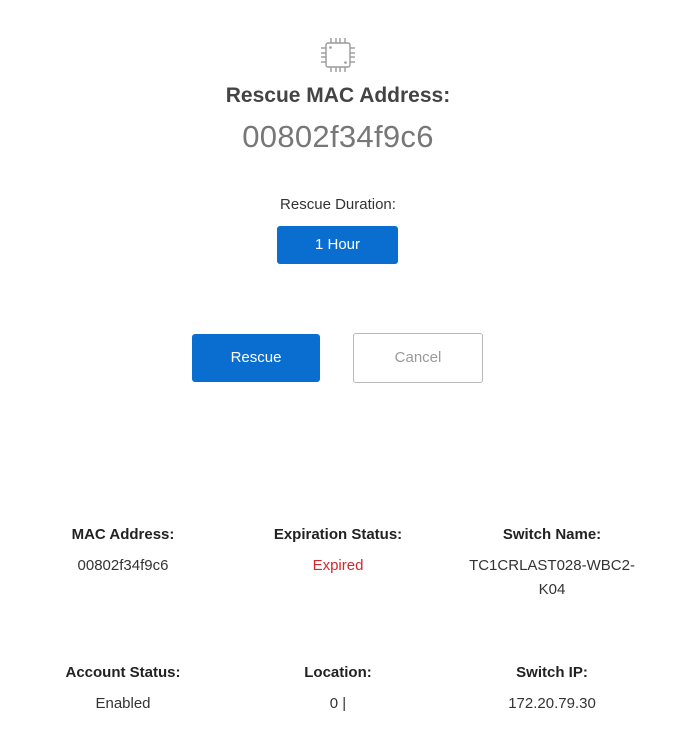  Describe the element at coordinates (552, 577) in the screenshot. I see `switch-name-value: TC1CRLAST028-WBC2-K04` at that location.